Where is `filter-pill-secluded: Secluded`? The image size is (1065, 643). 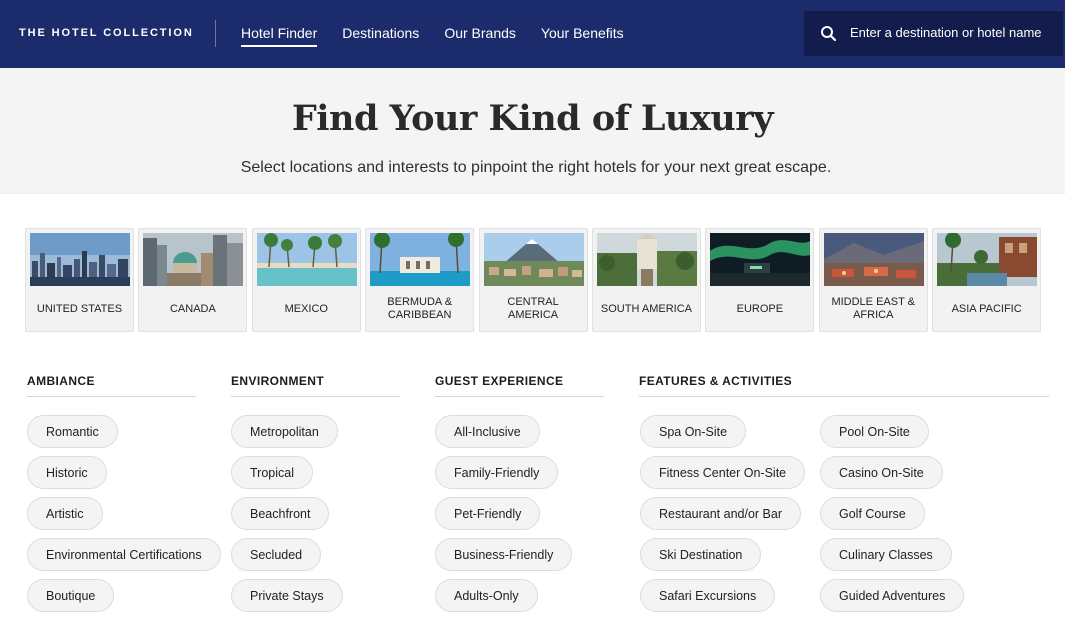 filter-pill-secluded: Secluded is located at coordinates (276, 554).